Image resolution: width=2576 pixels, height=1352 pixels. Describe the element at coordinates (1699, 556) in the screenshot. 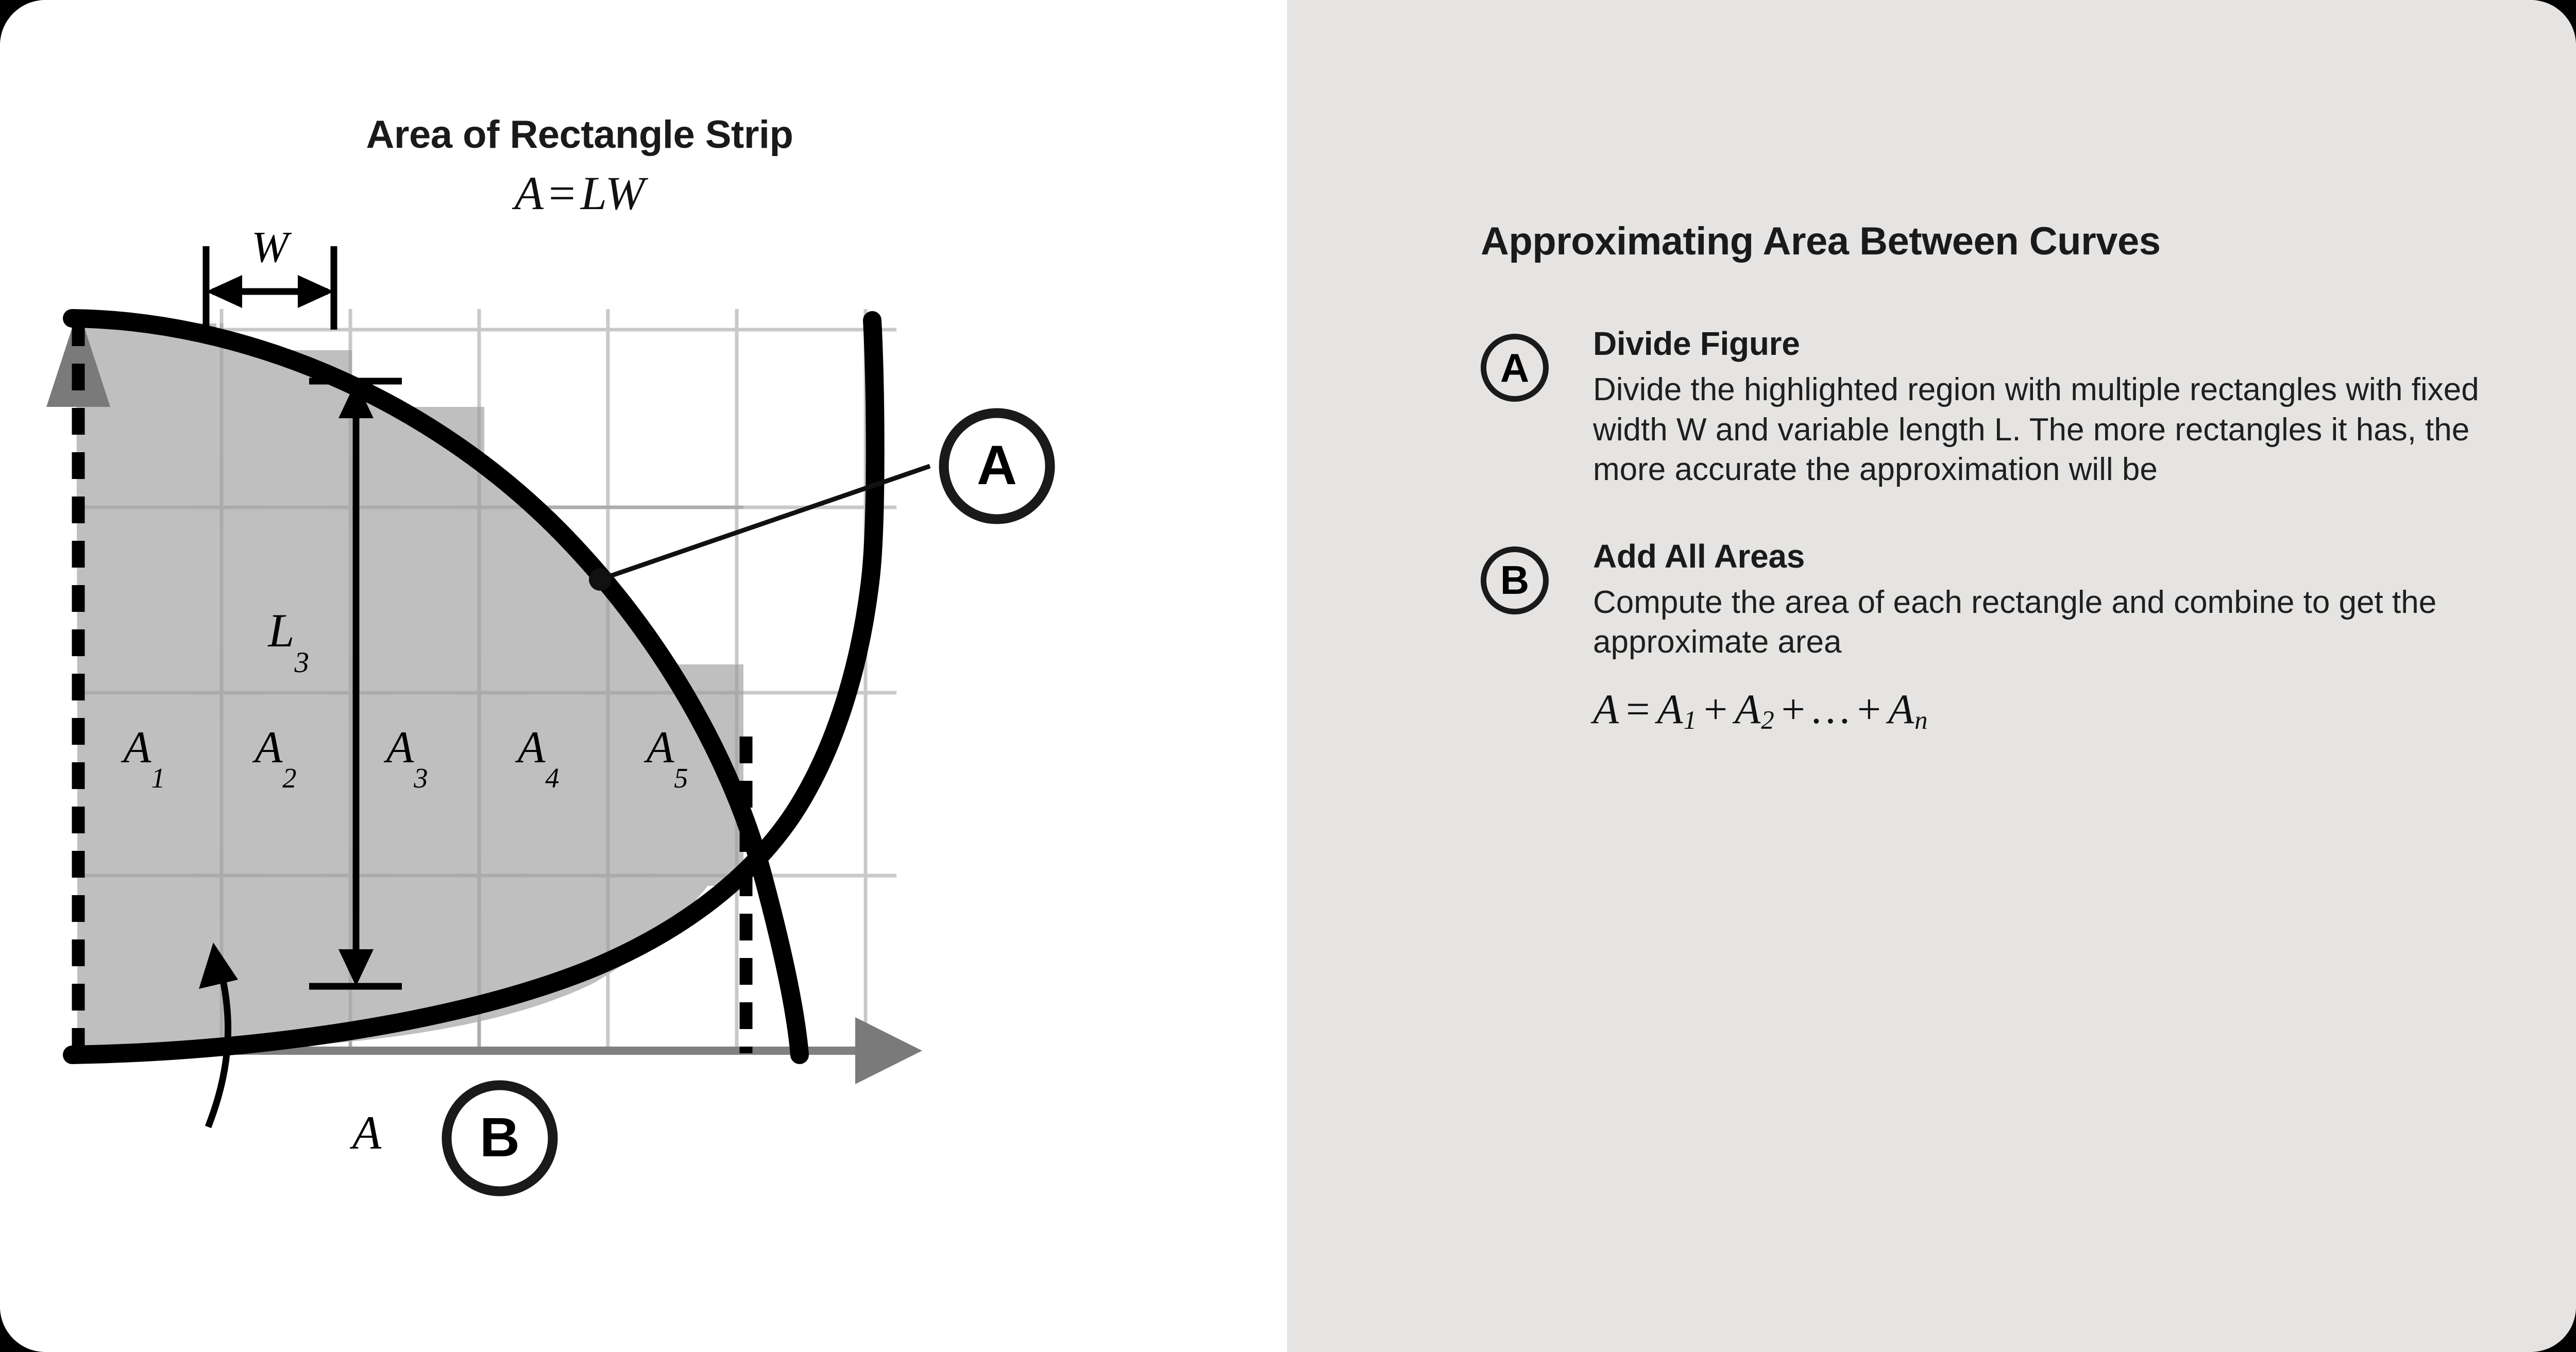

I see `step-heading-b: Add All Areas` at that location.